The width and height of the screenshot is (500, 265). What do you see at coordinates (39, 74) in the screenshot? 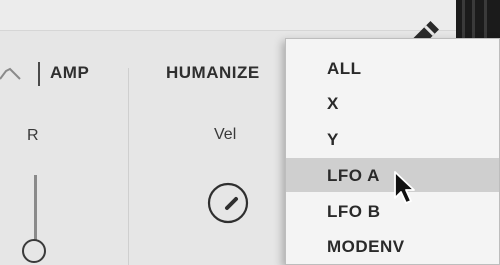
I see `amp-separator` at bounding box center [39, 74].